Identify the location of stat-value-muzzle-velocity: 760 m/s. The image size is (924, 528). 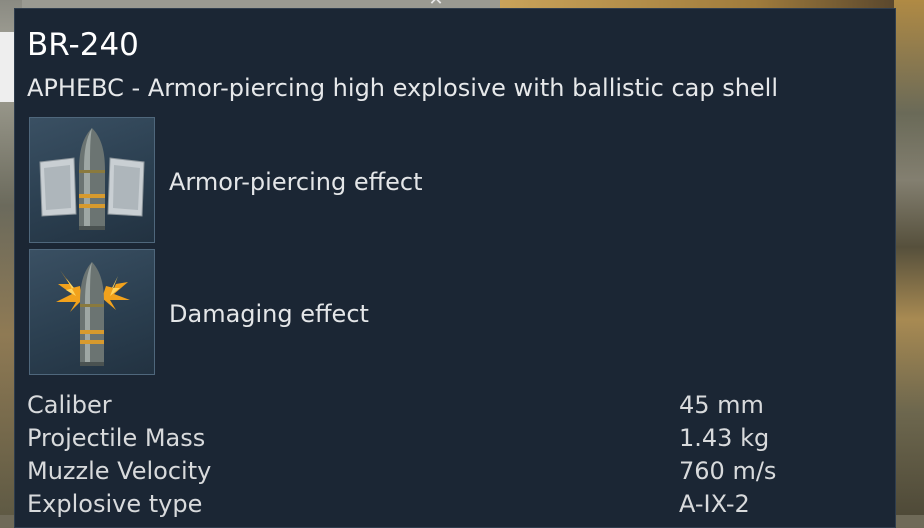
(728, 471).